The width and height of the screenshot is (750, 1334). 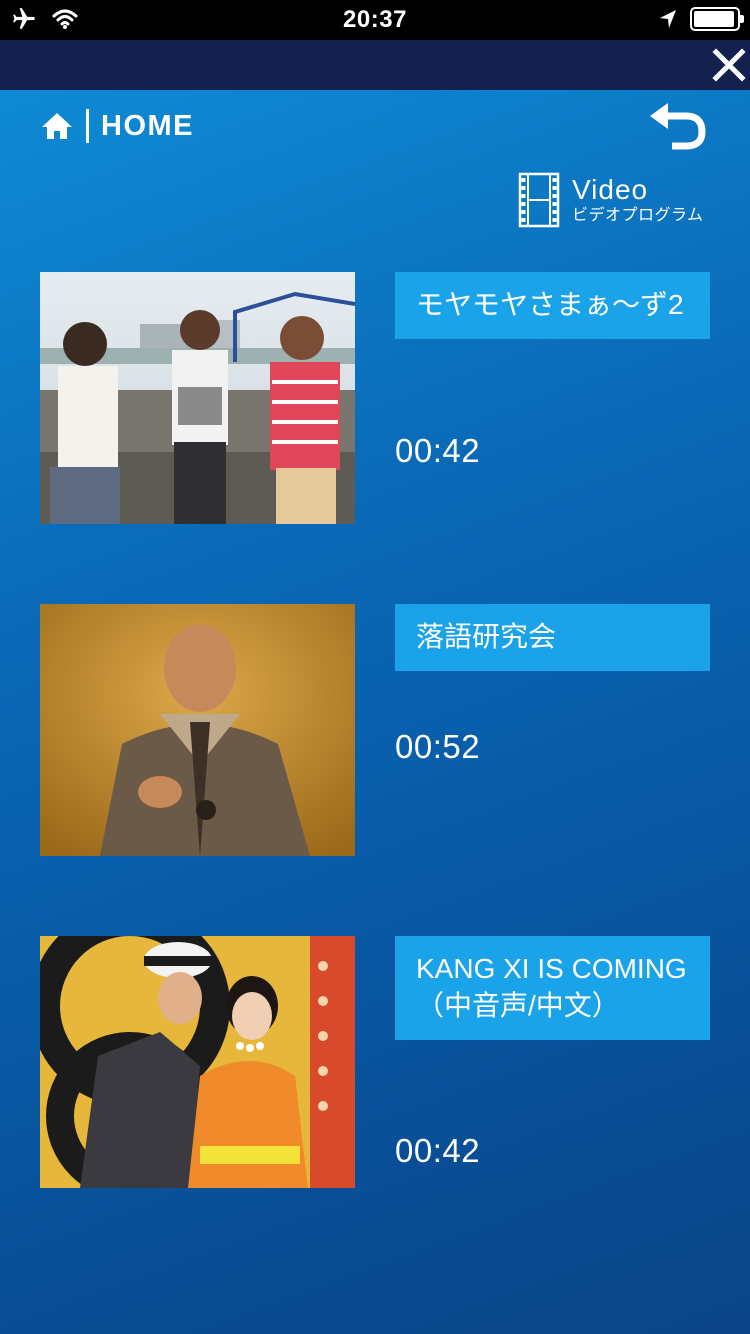 I want to click on home-label: HOME, so click(x=147, y=125).